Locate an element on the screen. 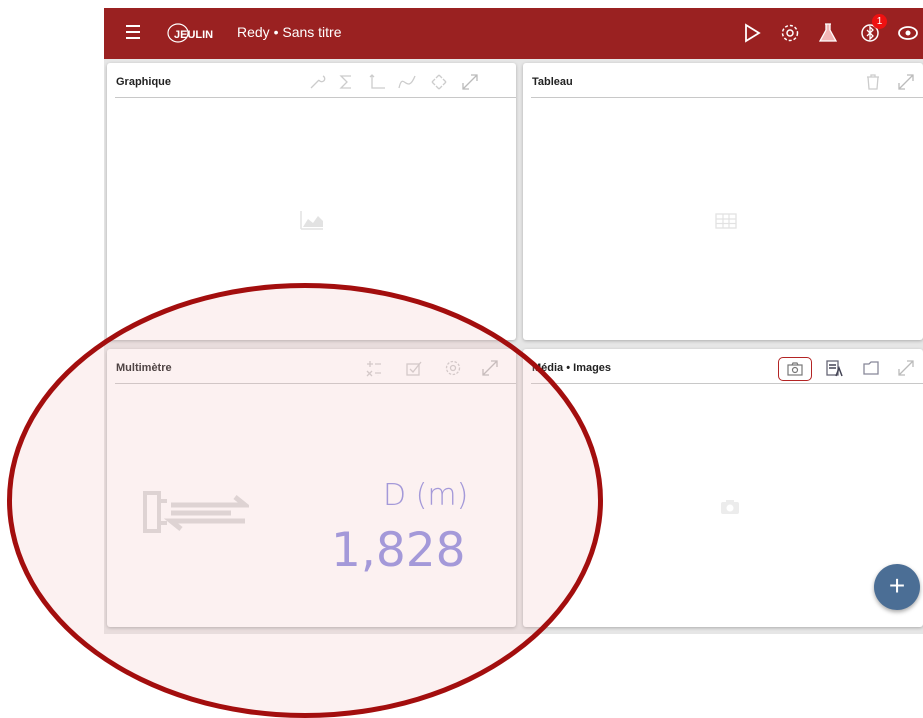 Image resolution: width=923 pixels, height=718 pixels. camera-button is located at coordinates (795, 369).